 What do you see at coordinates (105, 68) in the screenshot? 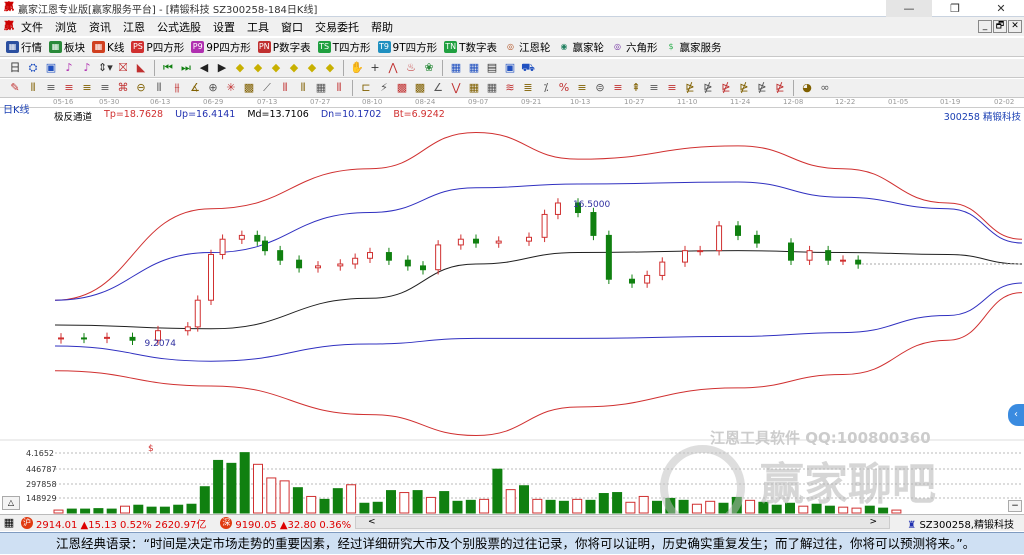
I see `tool-icon: ⇕▾` at bounding box center [105, 68].